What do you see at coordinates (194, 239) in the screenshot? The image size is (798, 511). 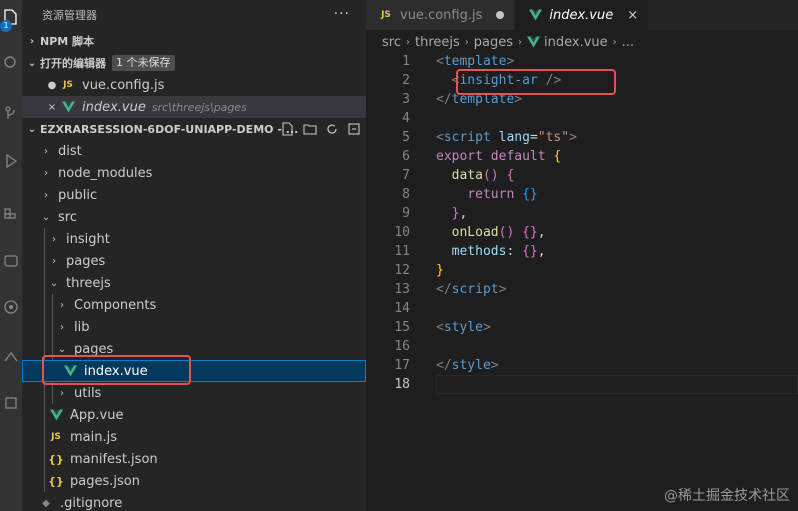 I see `tree-folder: › insight` at bounding box center [194, 239].